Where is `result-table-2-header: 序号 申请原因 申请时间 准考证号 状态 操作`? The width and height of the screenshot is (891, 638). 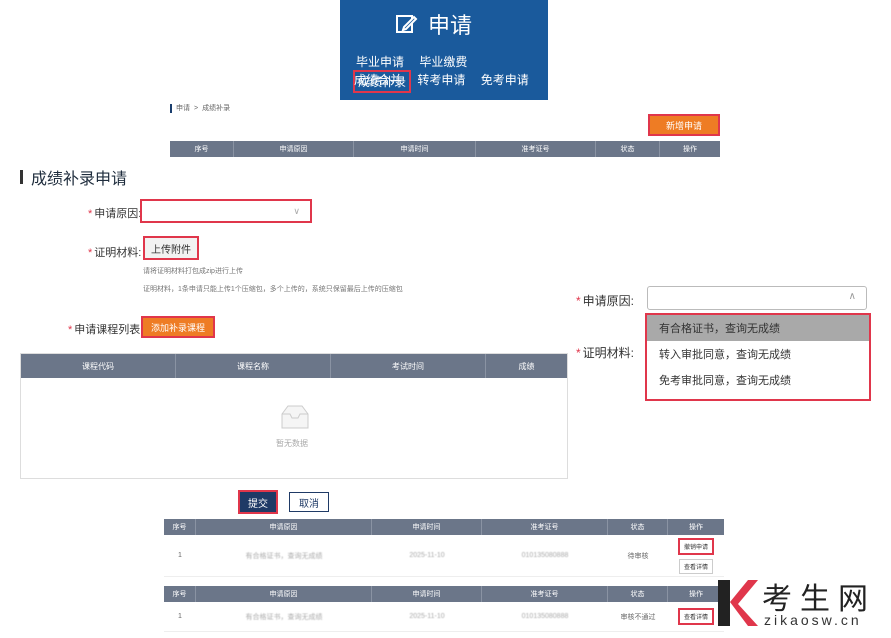 result-table-2-header: 序号 申请原因 申请时间 准考证号 状态 操作 is located at coordinates (444, 594).